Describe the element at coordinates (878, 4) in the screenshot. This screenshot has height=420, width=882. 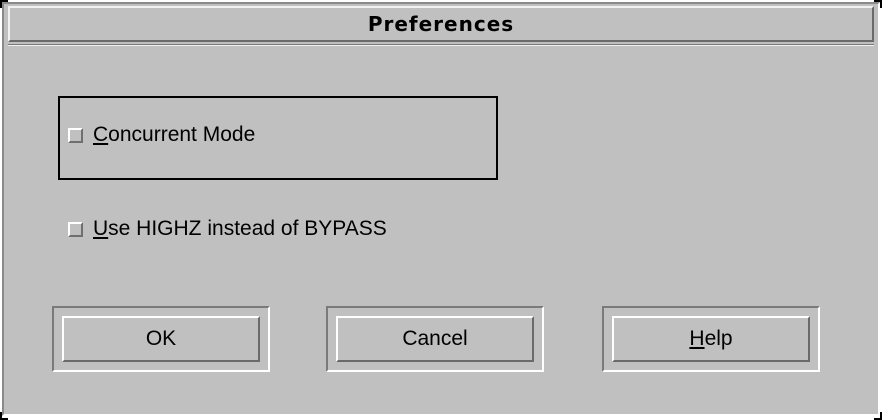
I see `resize-corner-top-right` at that location.